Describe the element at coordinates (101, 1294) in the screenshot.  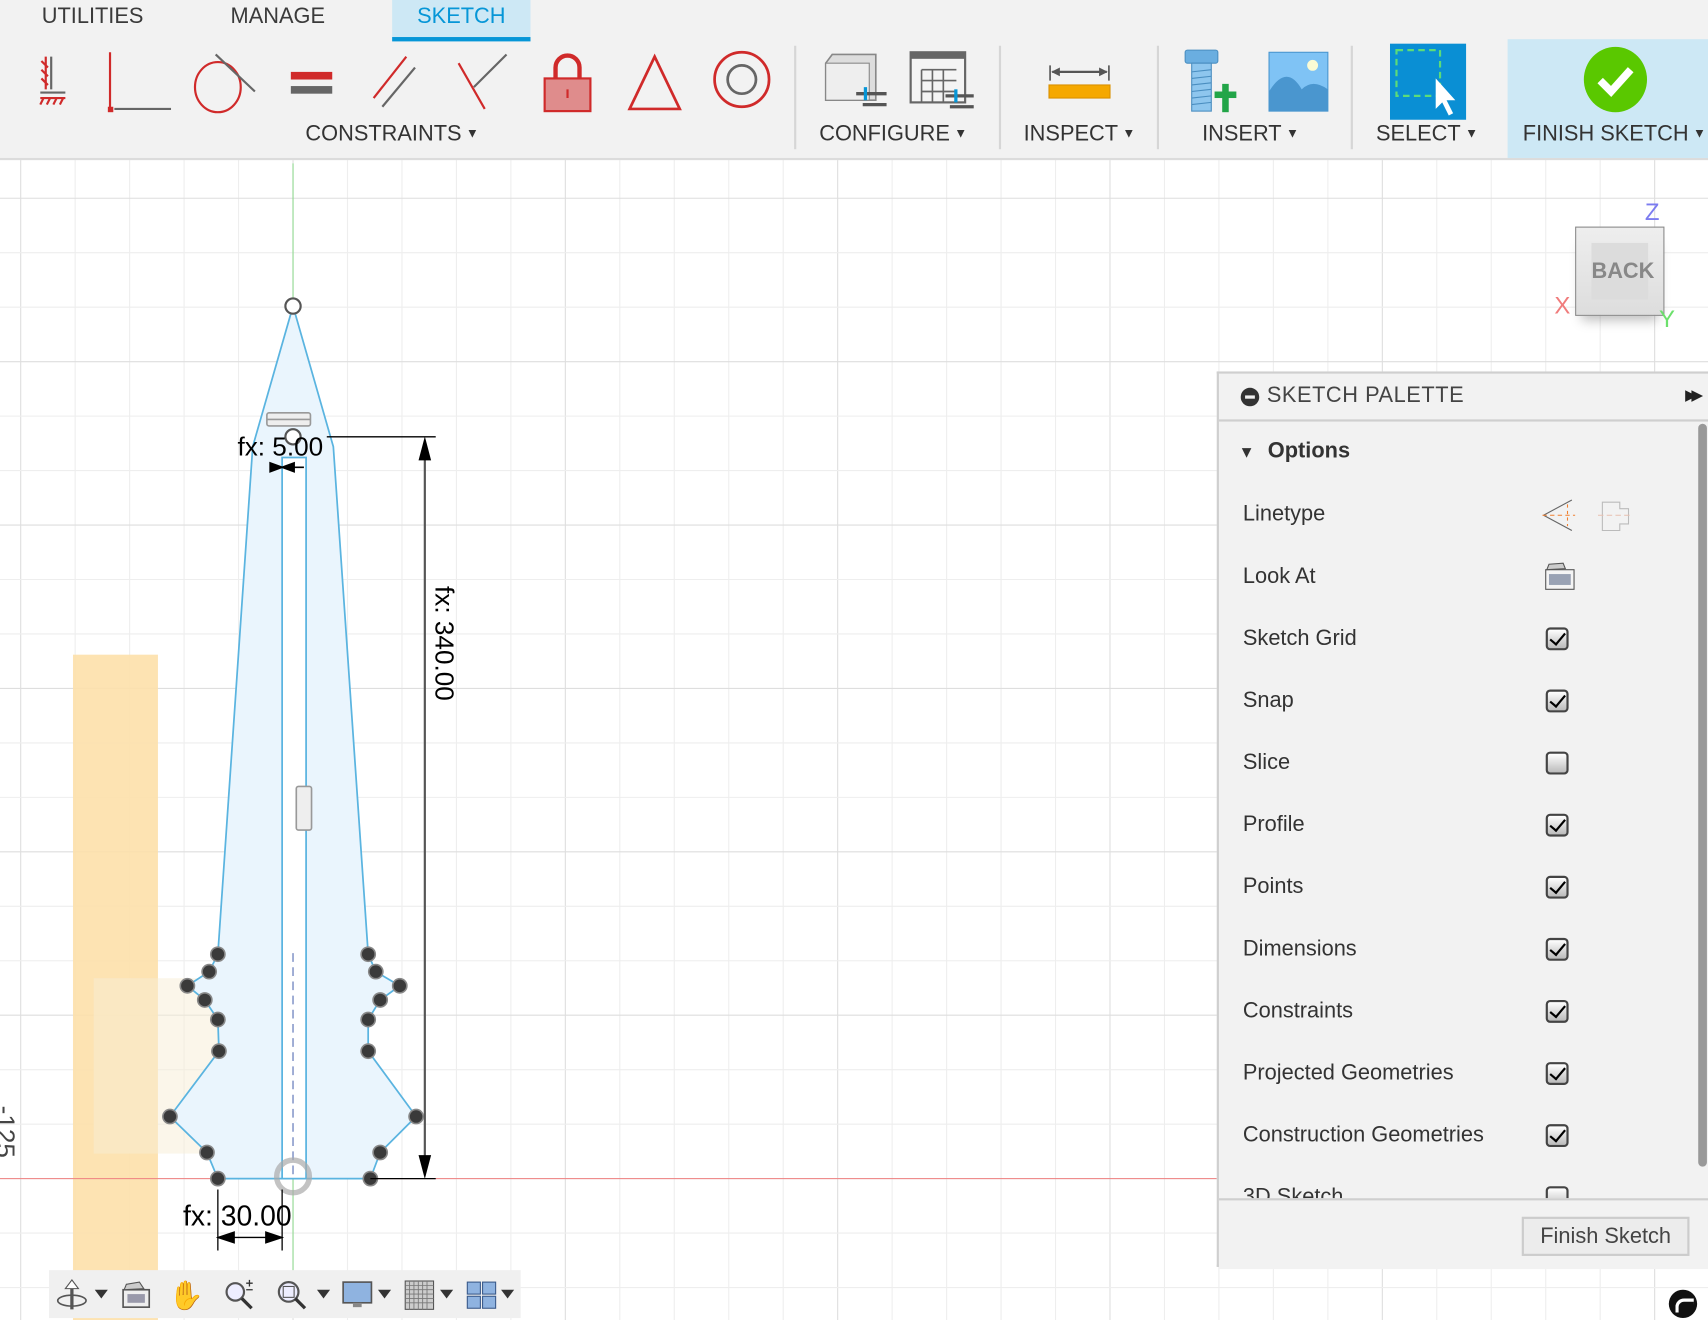
I see `orbit-dropdown` at that location.